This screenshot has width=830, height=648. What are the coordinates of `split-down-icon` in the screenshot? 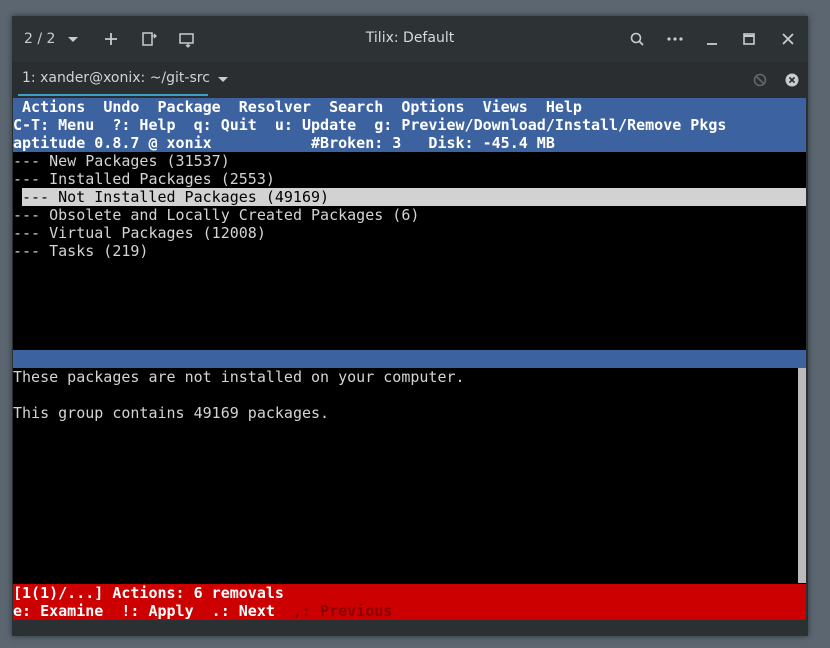 It's located at (187, 39).